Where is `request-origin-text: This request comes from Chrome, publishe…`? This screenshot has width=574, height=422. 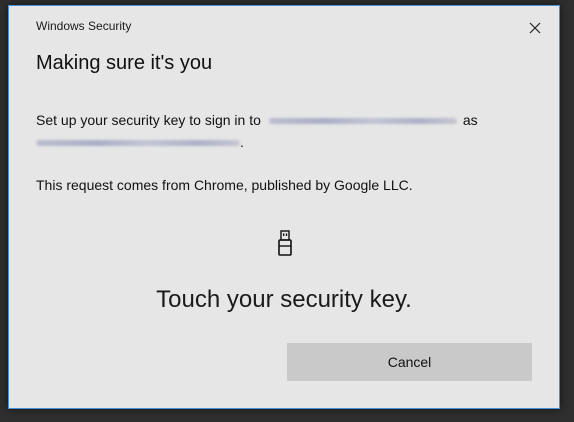 request-origin-text: This request comes from Chrome, publishe… is located at coordinates (224, 185).